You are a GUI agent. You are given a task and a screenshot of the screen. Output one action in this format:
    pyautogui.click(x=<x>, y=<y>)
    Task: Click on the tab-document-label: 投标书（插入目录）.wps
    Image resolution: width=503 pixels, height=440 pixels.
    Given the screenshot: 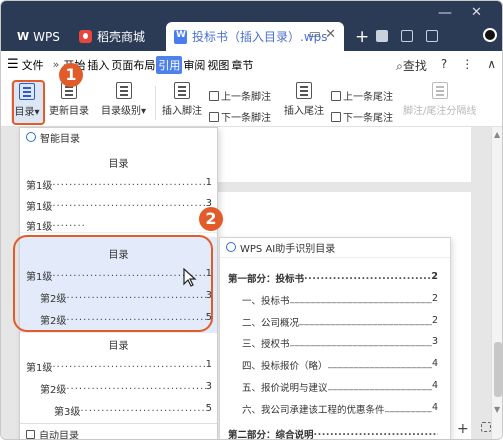 What is the action you would take?
    pyautogui.click(x=260, y=37)
    